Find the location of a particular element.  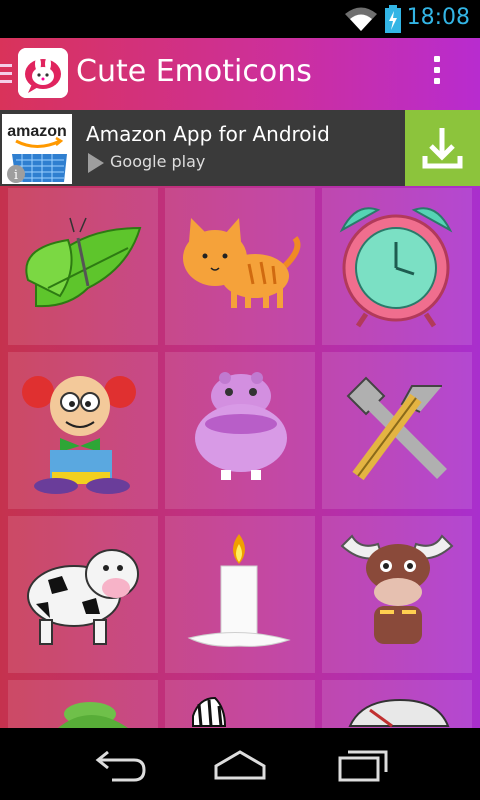

status-bar: 18:08 is located at coordinates (240, 19).